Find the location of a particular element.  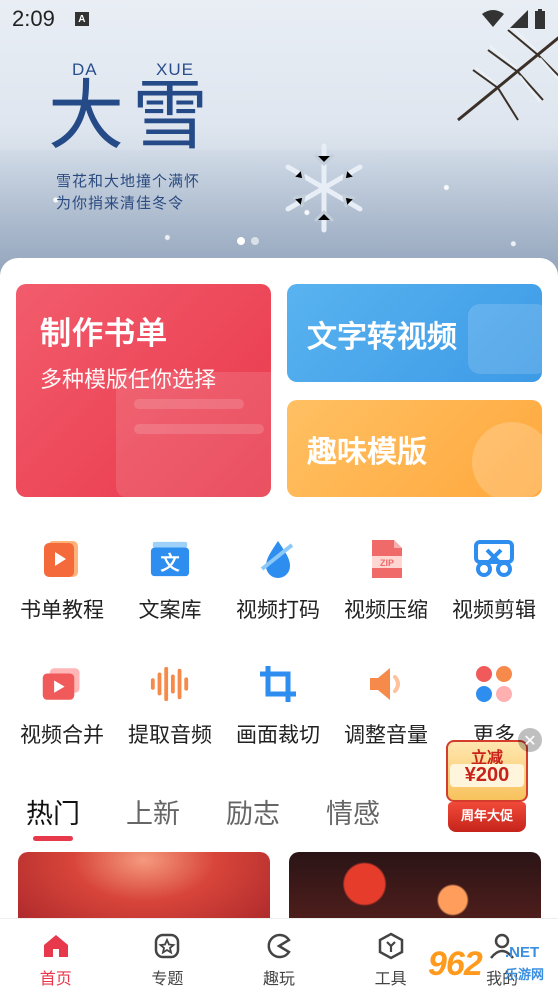

make-booklist-title: 制作书单 is located at coordinates (104, 334).